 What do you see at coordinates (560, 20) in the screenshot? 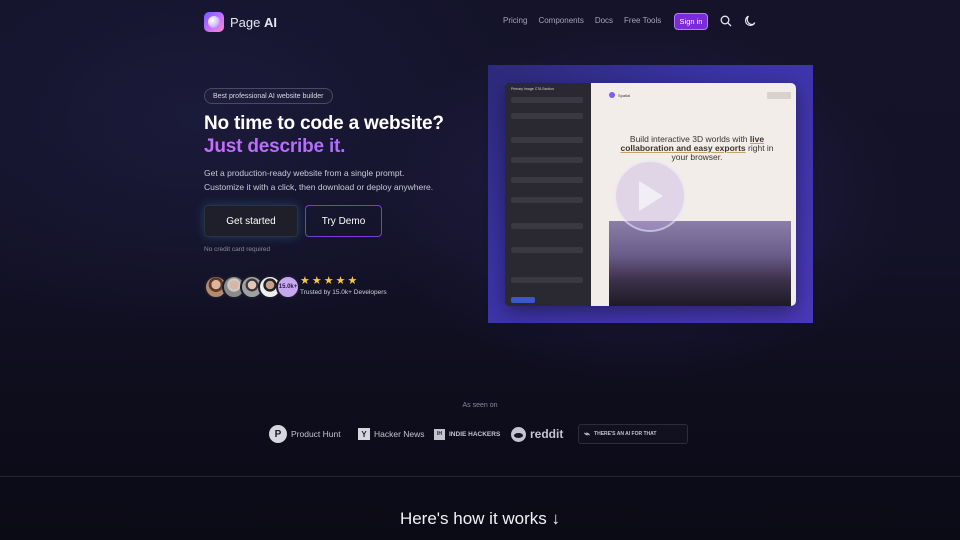
I see `nav-link-components: Components` at bounding box center [560, 20].